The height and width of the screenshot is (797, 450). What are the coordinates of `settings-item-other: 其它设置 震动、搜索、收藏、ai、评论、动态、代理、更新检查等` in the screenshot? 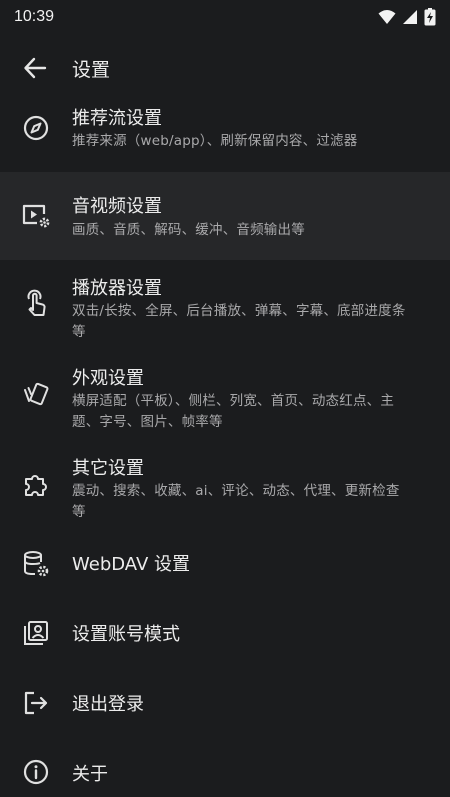 It's located at (225, 485).